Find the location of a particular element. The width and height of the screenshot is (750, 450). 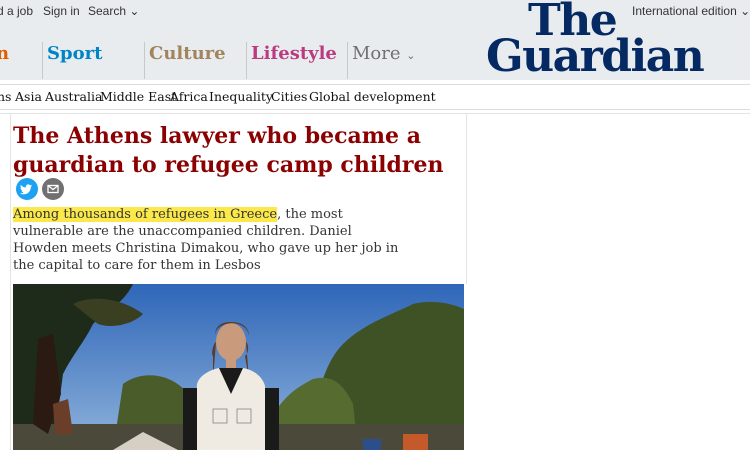

divider is located at coordinates (375, 113).